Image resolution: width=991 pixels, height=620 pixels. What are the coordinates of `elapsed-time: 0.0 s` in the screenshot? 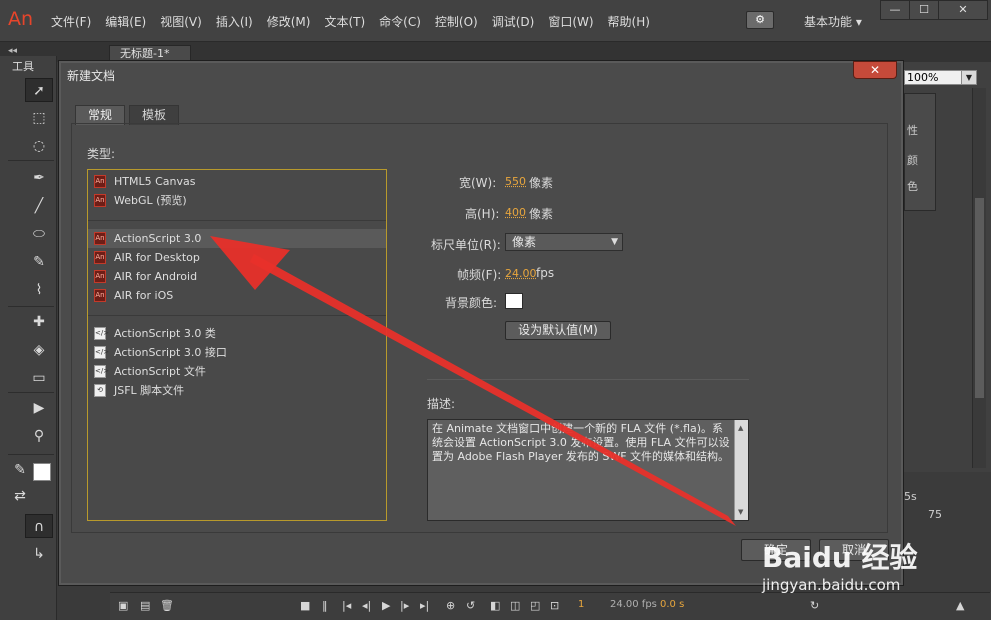 It's located at (672, 604).